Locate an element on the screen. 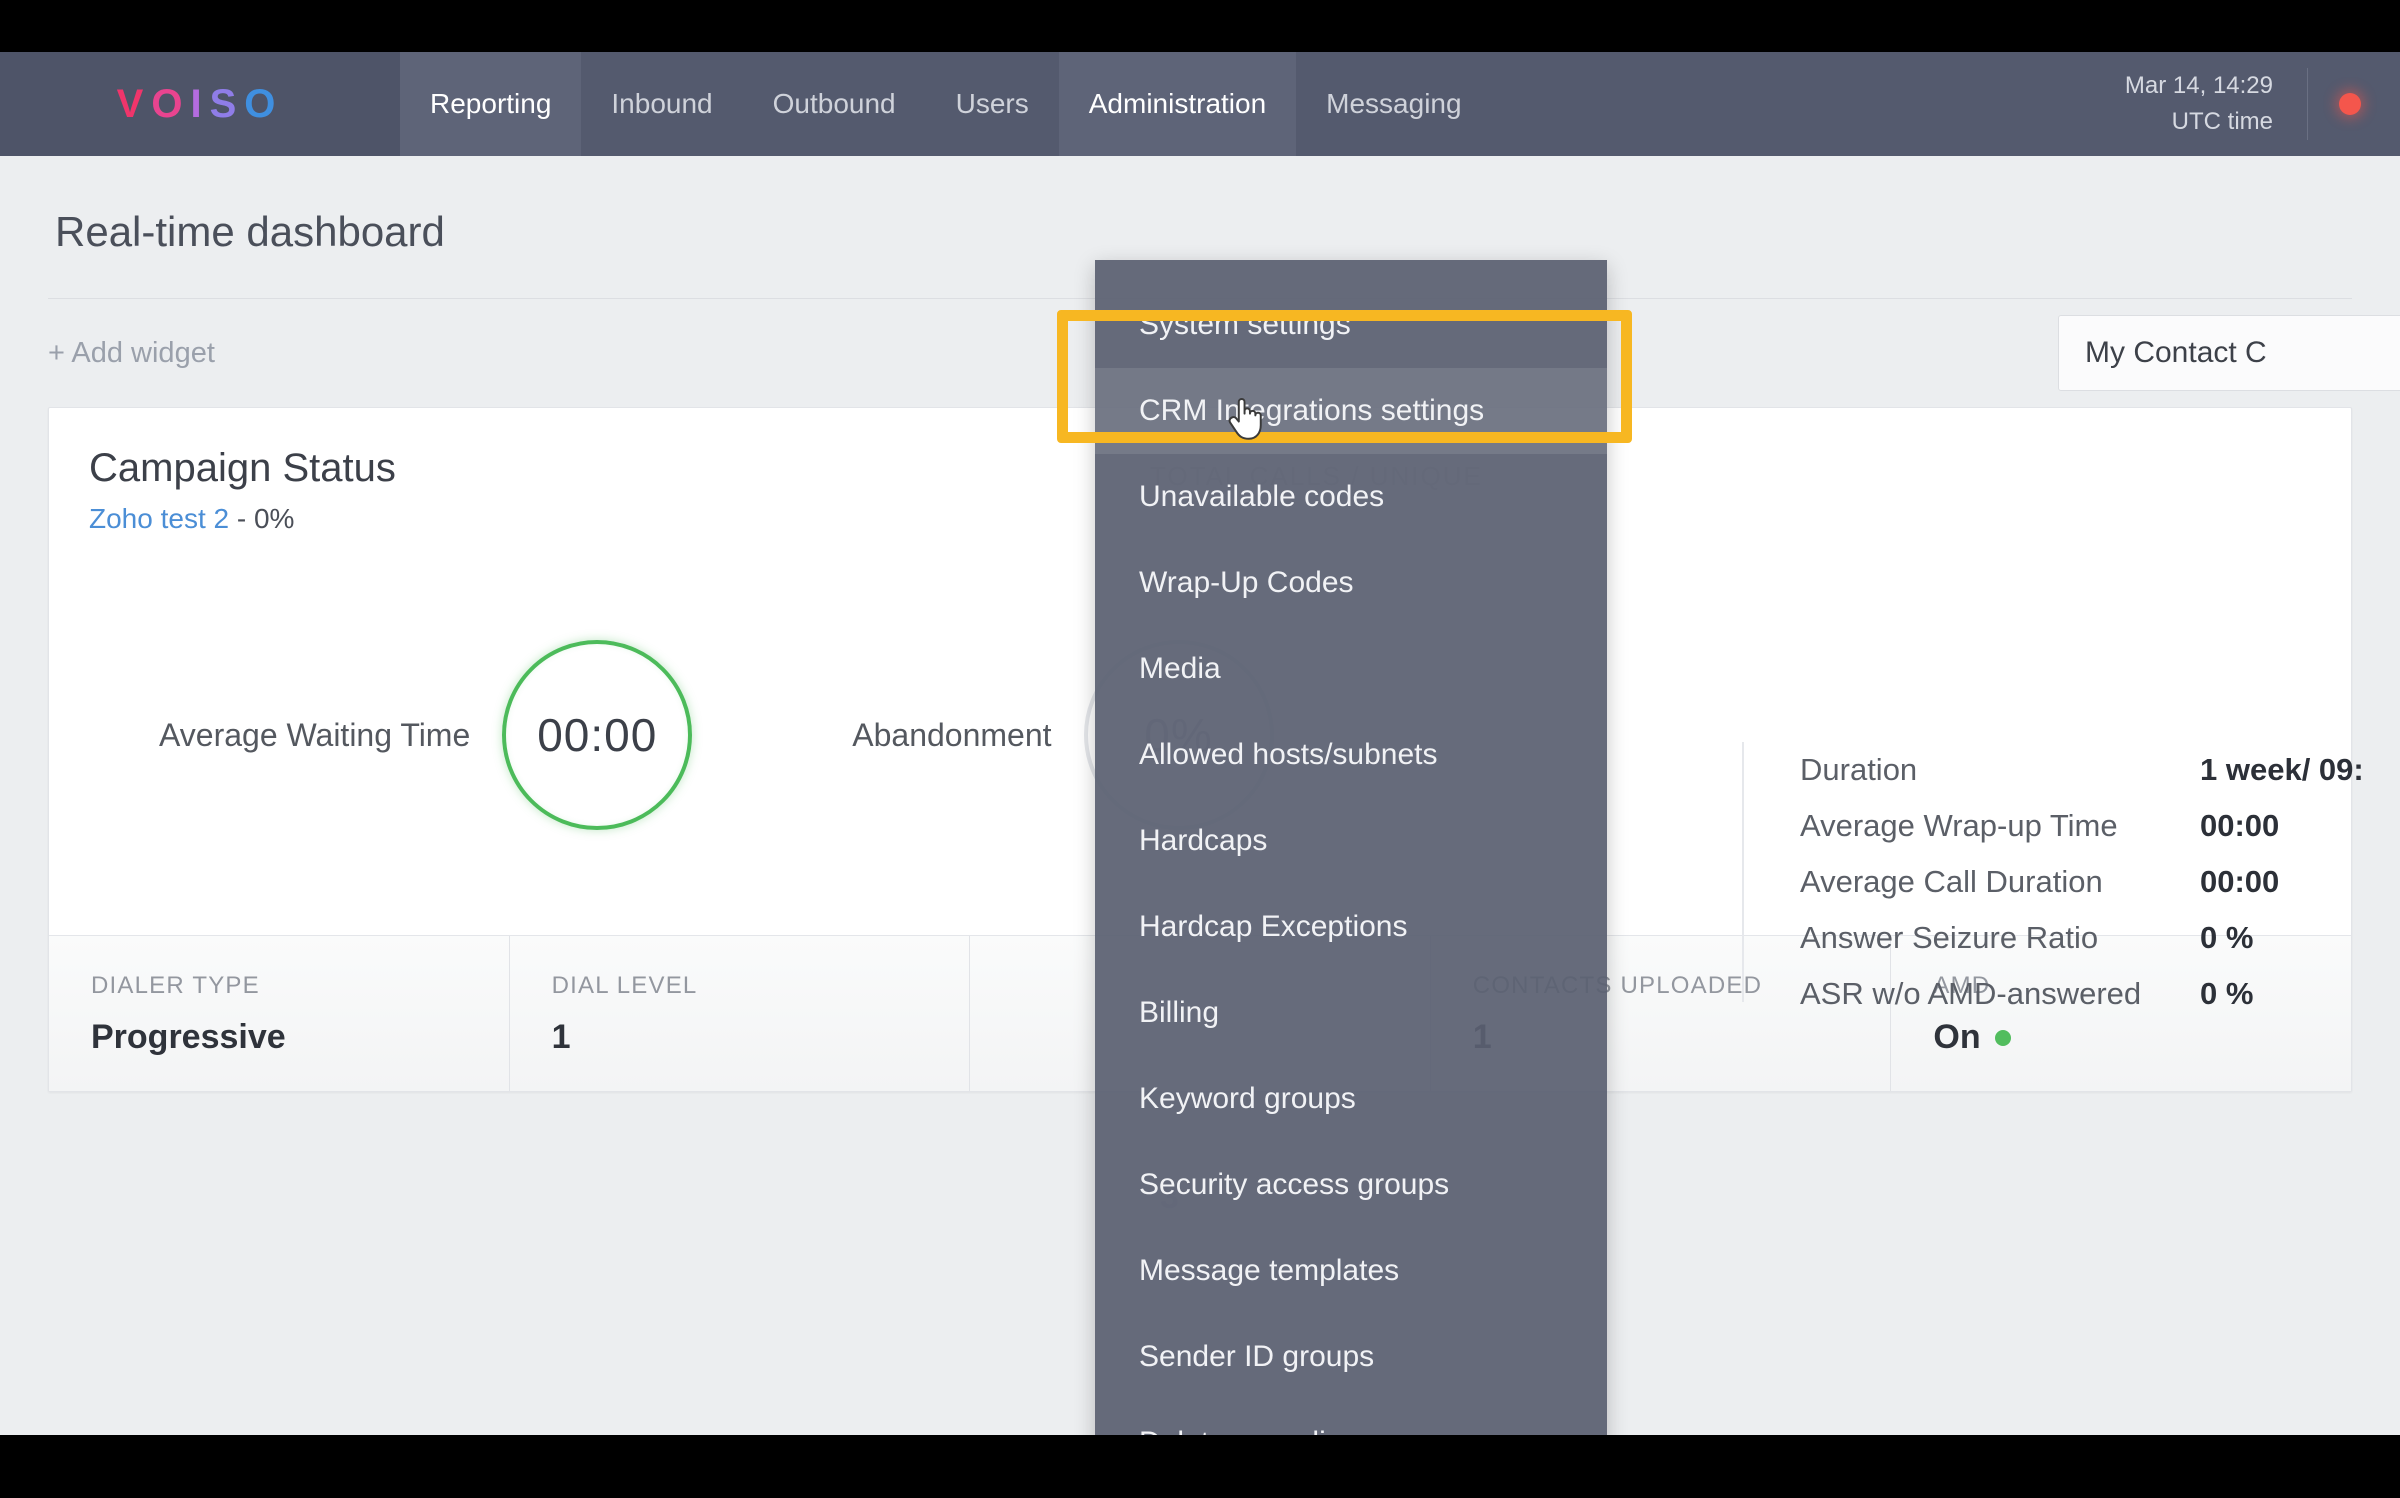  amd-on-dot-icon is located at coordinates (2002, 1037).